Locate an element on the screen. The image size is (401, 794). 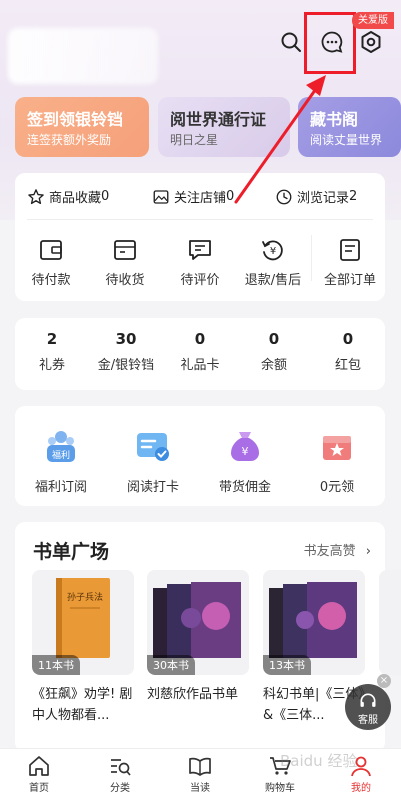
book-list-item-partial is located at coordinates (390, 622).